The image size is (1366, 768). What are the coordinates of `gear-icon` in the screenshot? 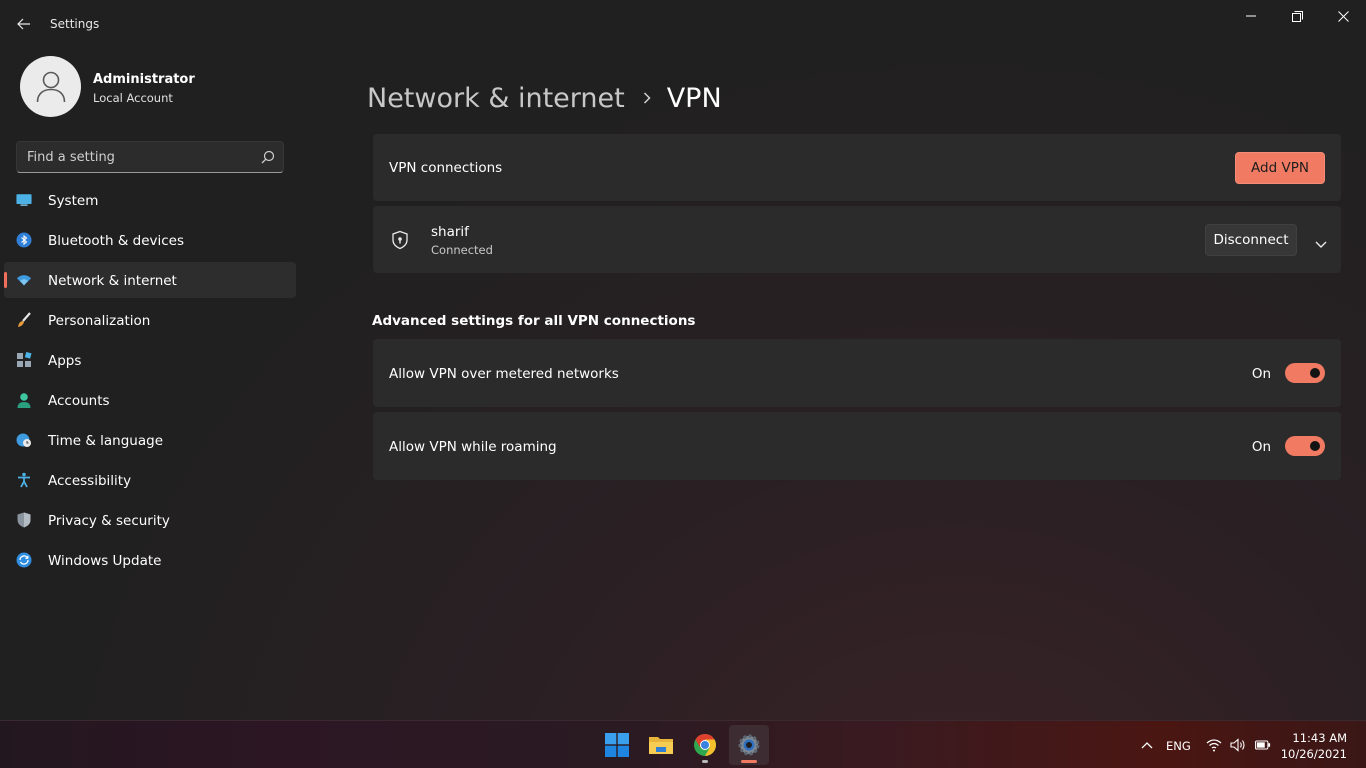 It's located at (749, 745).